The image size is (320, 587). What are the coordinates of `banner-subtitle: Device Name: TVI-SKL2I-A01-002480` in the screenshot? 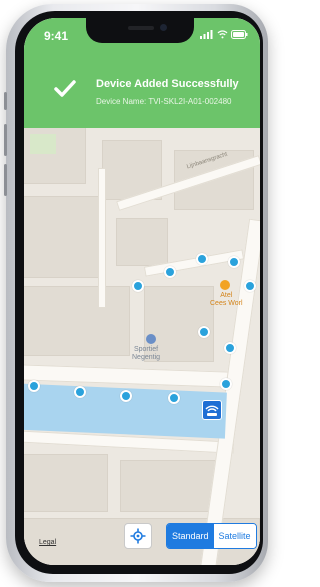 It's located at (164, 101).